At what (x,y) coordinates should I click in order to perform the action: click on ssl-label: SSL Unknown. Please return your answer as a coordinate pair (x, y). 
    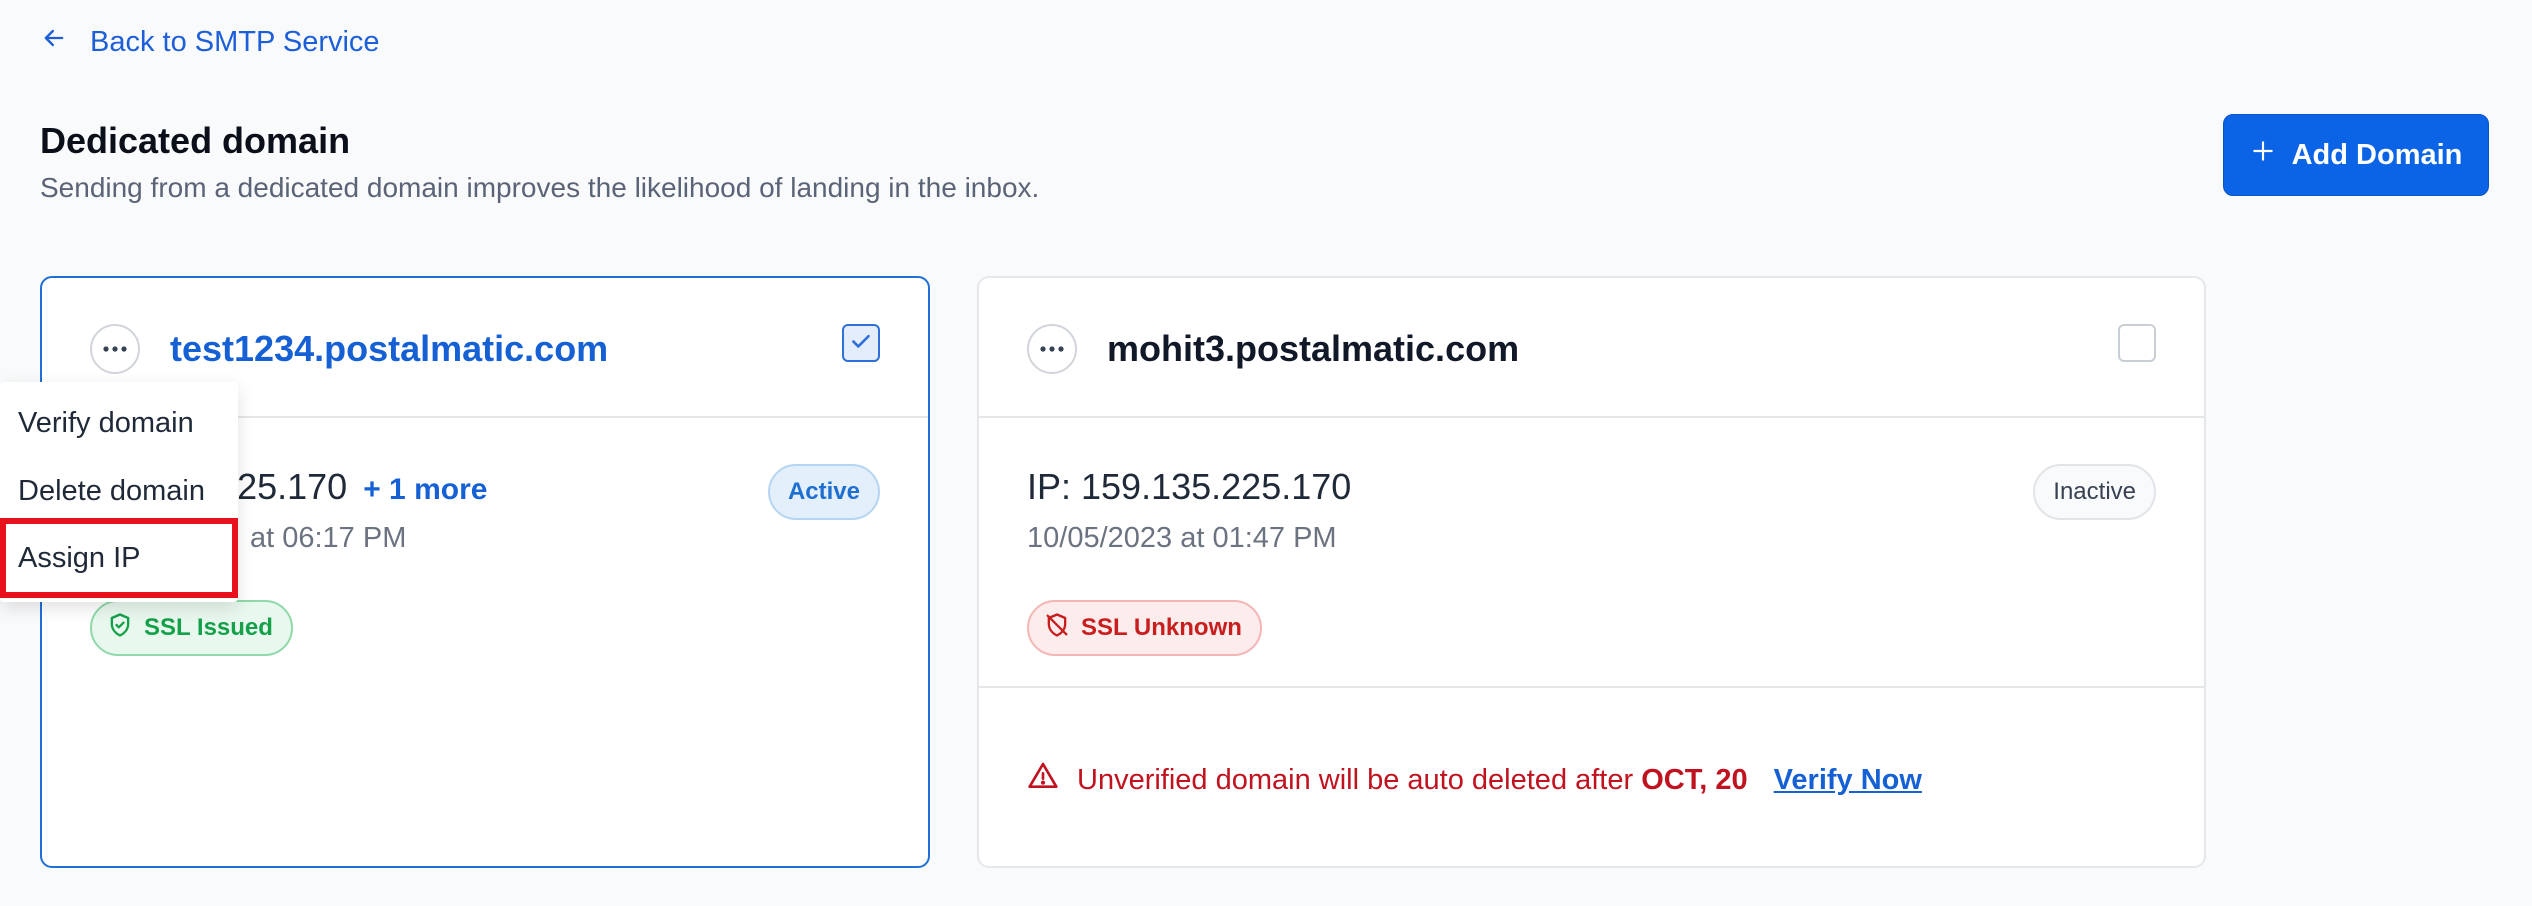
    Looking at the image, I should click on (1161, 627).